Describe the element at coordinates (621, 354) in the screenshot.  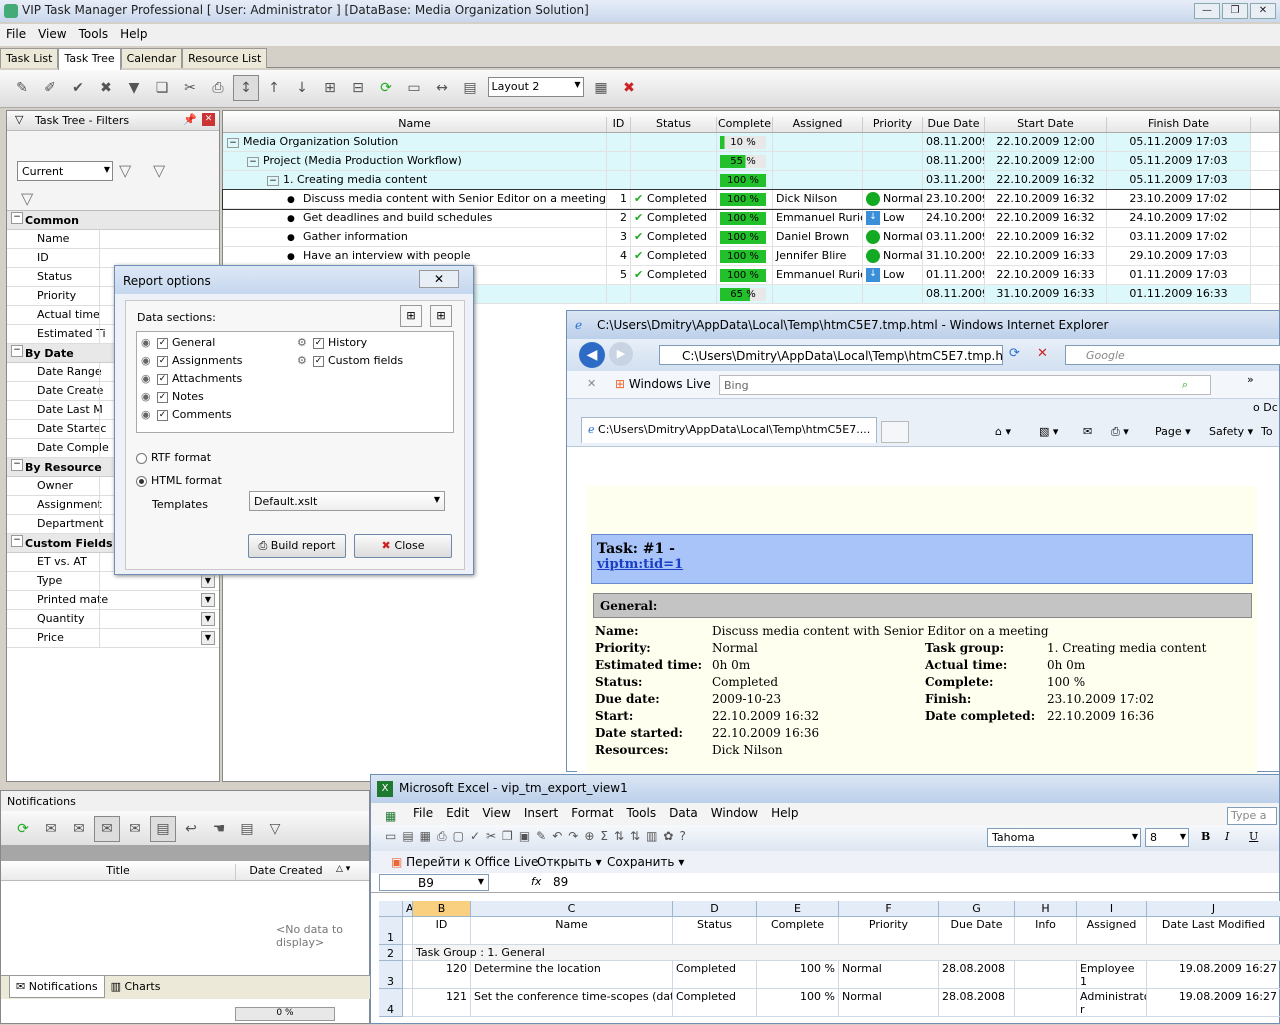
I see `forward-icon: ▶` at that location.